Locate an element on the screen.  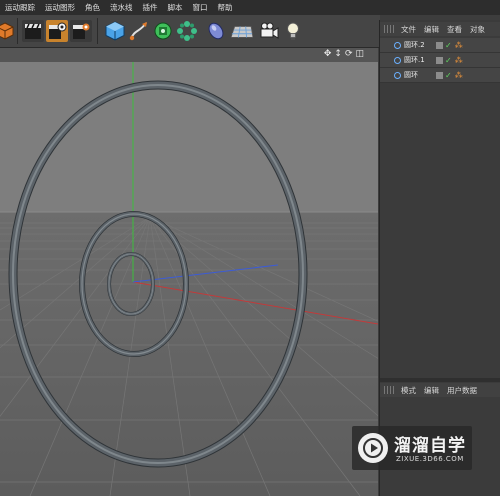
object-manager-menu: 文件 编辑 查看 对象 is located at coordinates (440, 29).